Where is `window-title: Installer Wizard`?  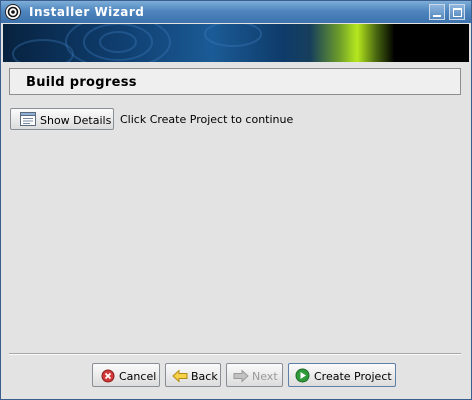
window-title: Installer Wizard is located at coordinates (87, 12).